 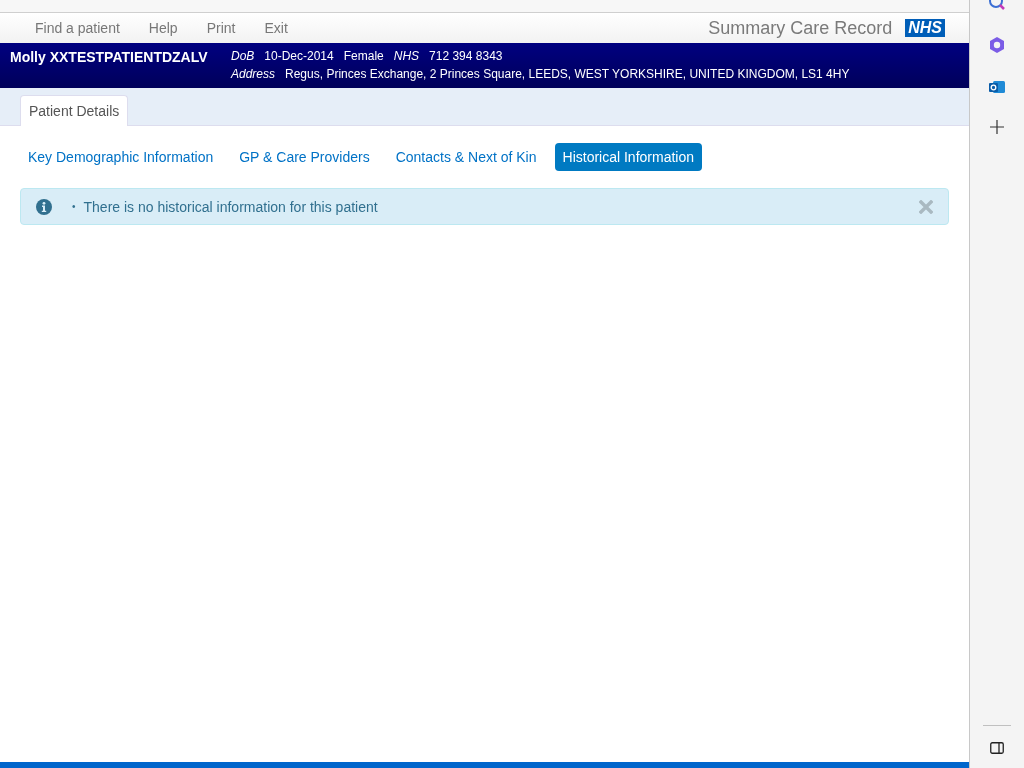 What do you see at coordinates (121, 157) in the screenshot?
I see `section-tab: Key Demographic Information` at bounding box center [121, 157].